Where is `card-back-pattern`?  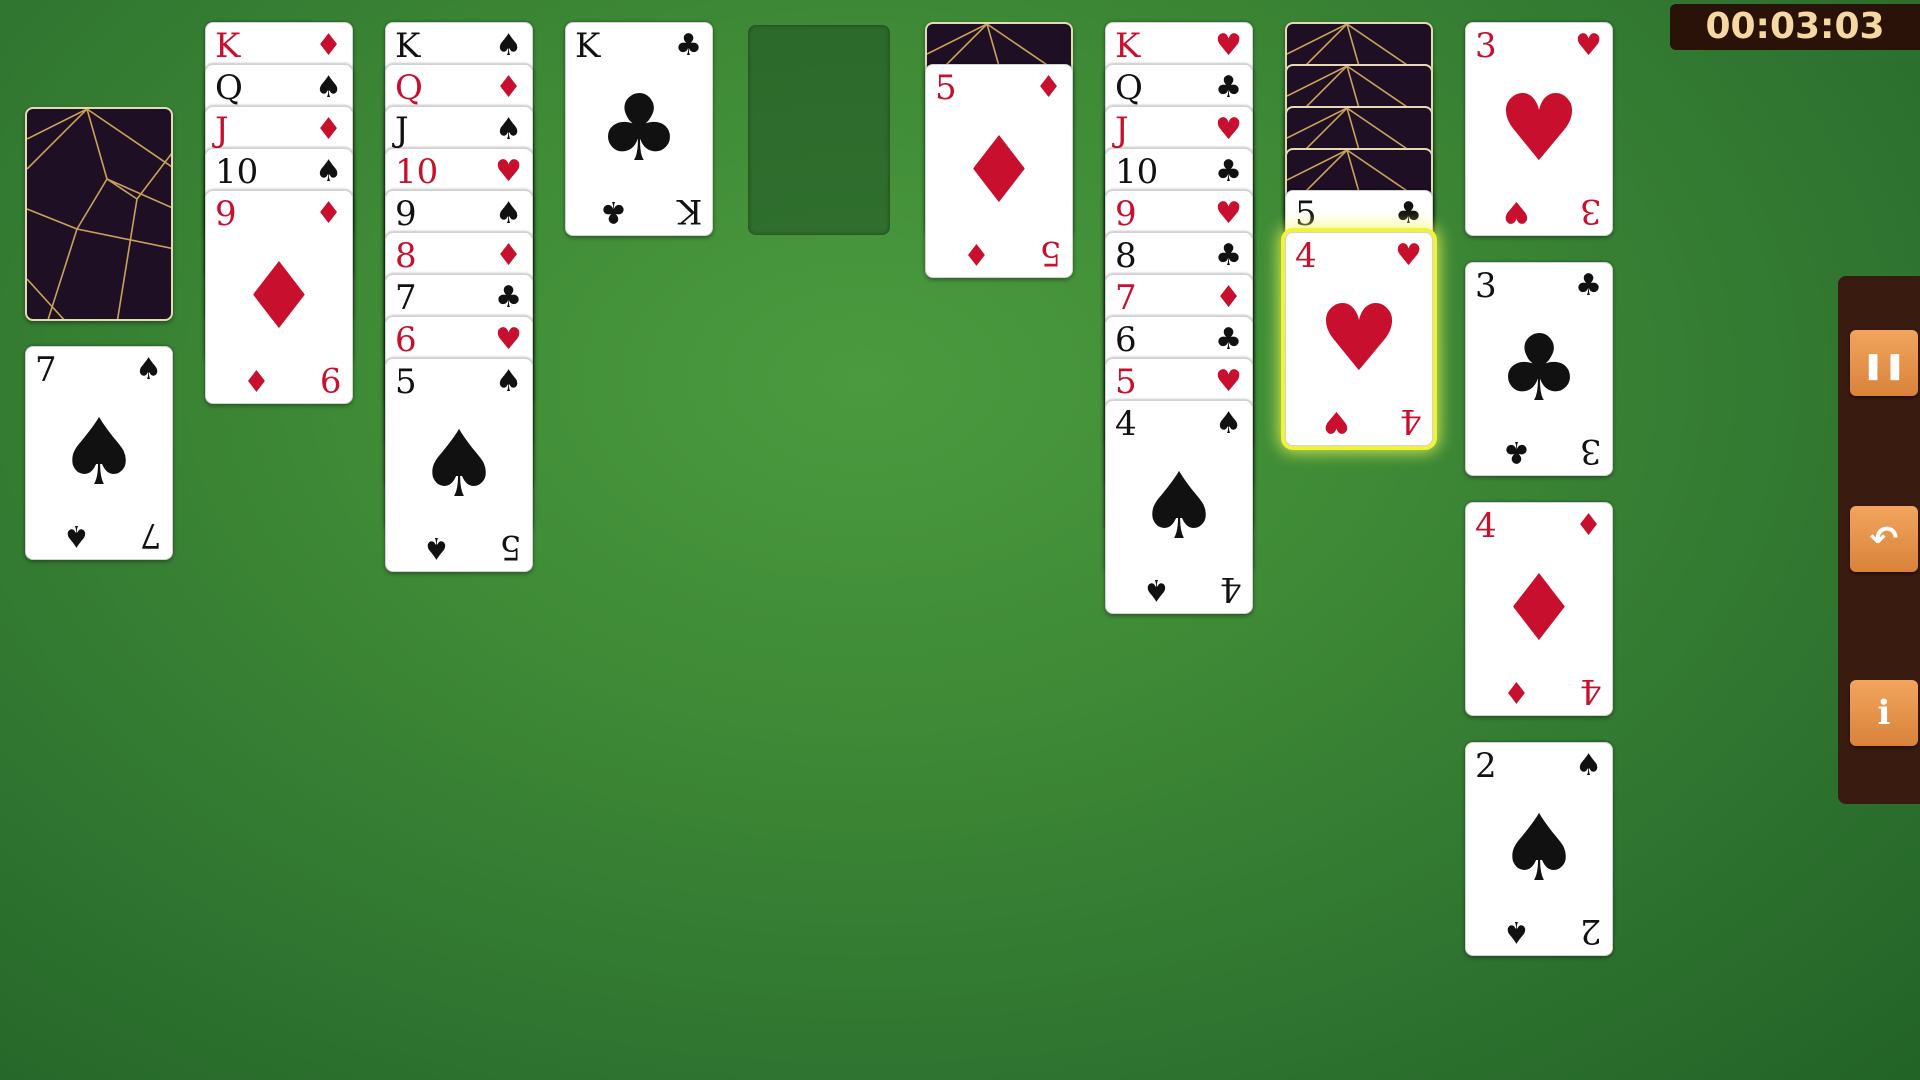
card-back-pattern is located at coordinates (100, 215).